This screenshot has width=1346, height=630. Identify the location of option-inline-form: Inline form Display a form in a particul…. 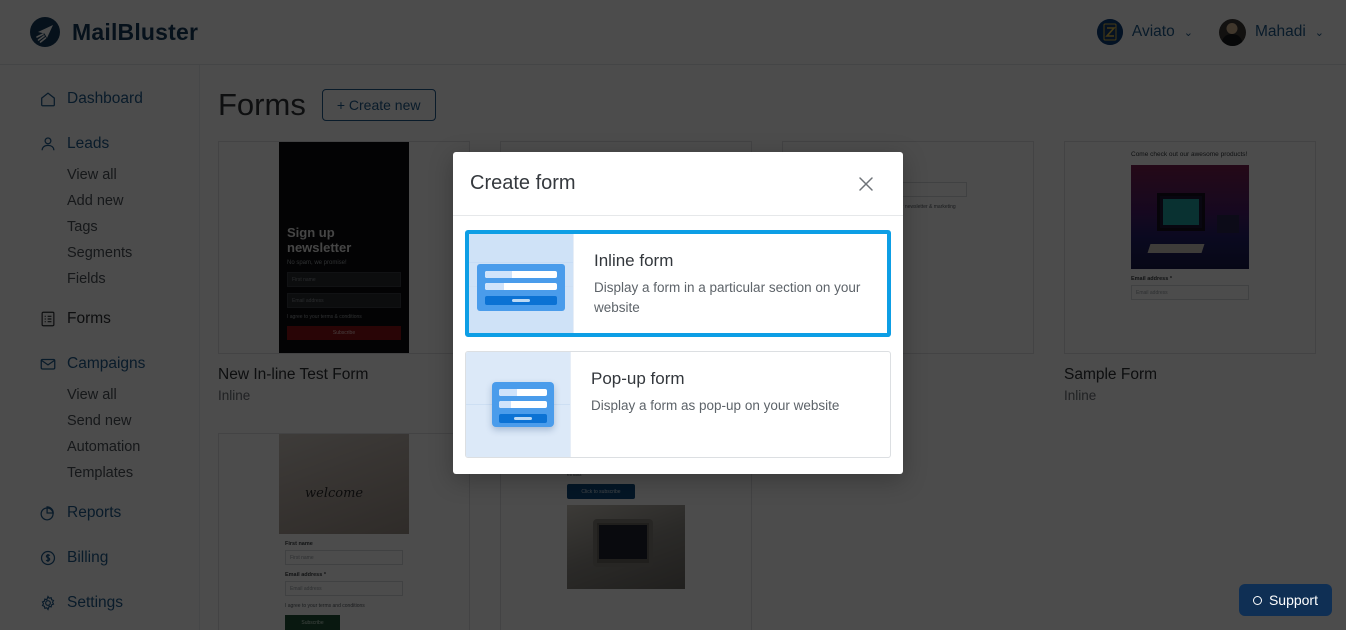
(678, 283).